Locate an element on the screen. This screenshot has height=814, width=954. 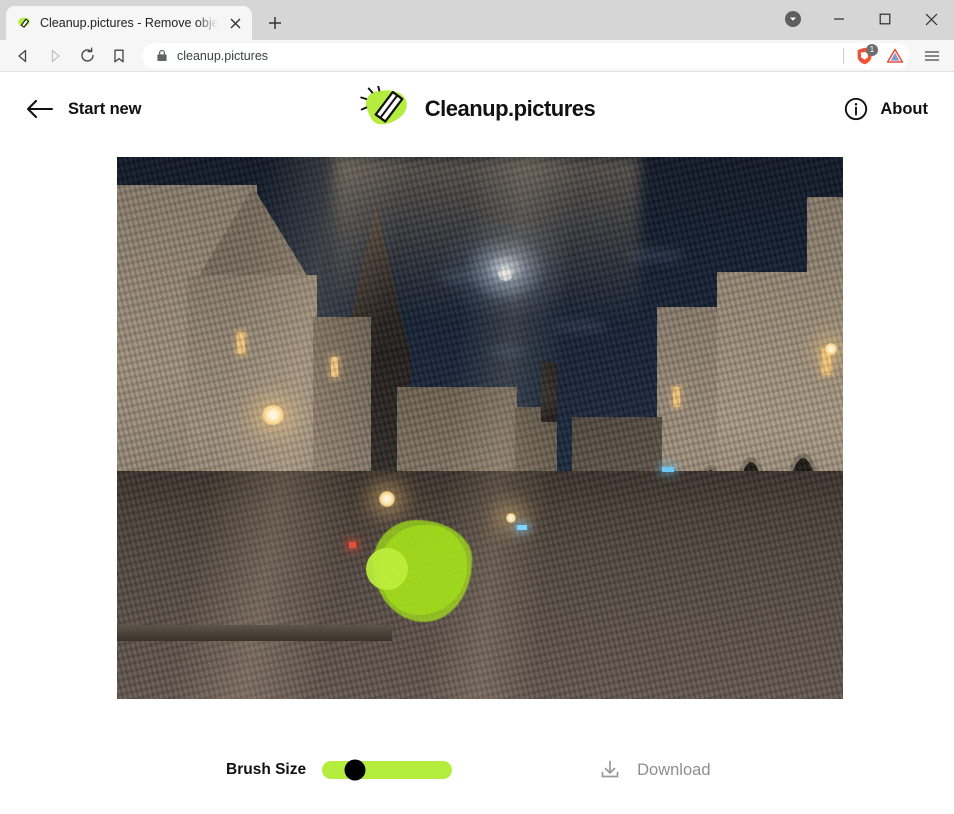
minimize-button is located at coordinates (839, 19).